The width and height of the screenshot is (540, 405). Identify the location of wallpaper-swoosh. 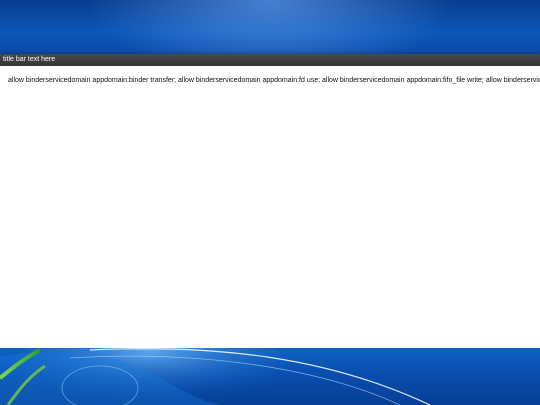
(270, 376).